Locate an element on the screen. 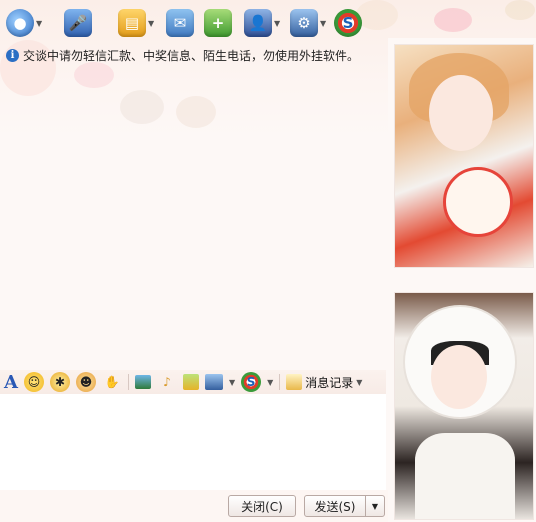 The width and height of the screenshot is (536, 522). send-options-button: ▼ is located at coordinates (375, 506).